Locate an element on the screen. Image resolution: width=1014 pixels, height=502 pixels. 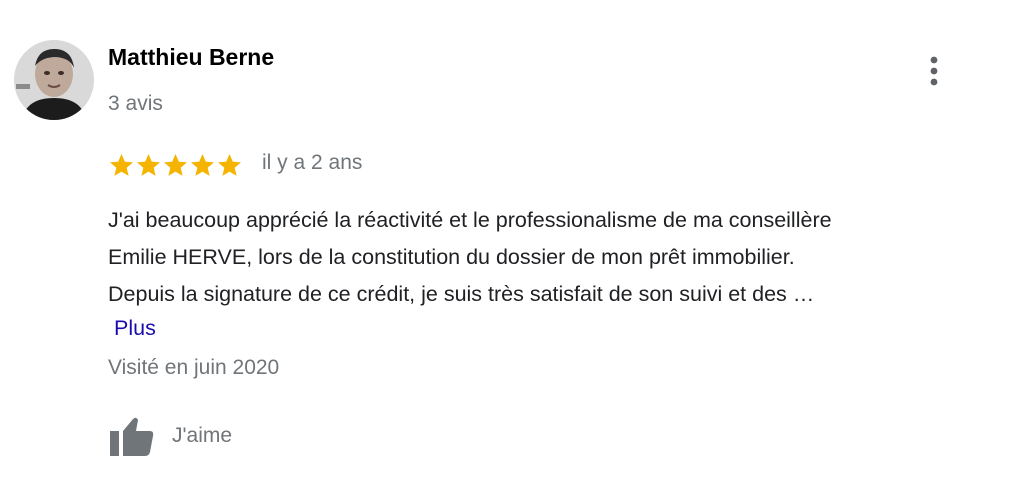
thumbs-up-icon is located at coordinates (132, 436).